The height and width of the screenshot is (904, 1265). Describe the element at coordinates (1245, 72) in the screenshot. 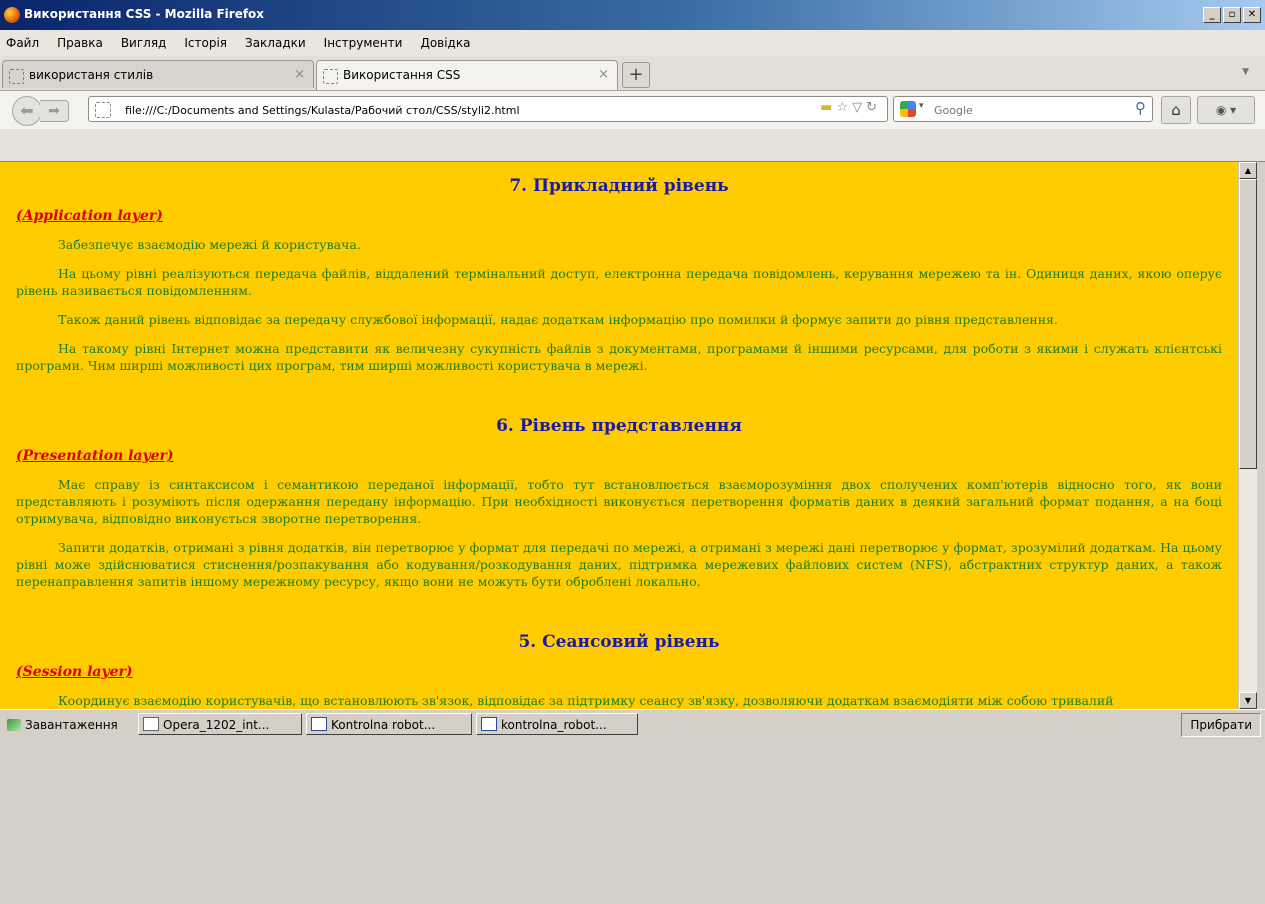

I see `tab-list-icon: ▼` at that location.